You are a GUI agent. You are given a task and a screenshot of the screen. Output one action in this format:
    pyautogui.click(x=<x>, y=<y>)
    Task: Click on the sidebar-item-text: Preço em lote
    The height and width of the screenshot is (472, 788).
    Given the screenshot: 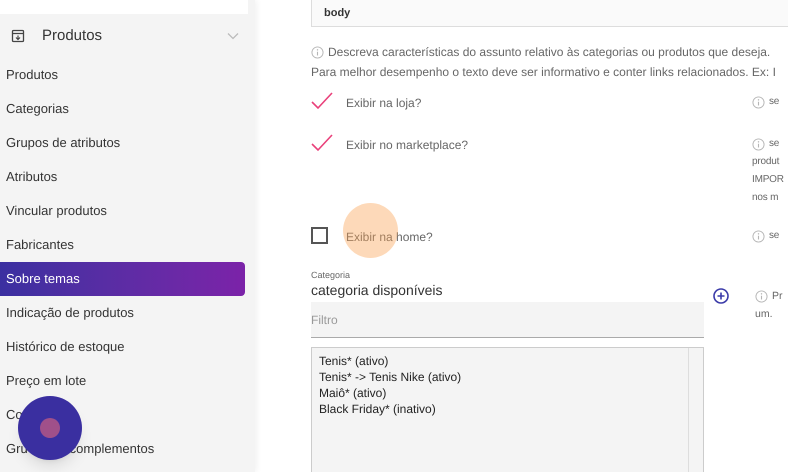 What is the action you would take?
    pyautogui.click(x=46, y=381)
    